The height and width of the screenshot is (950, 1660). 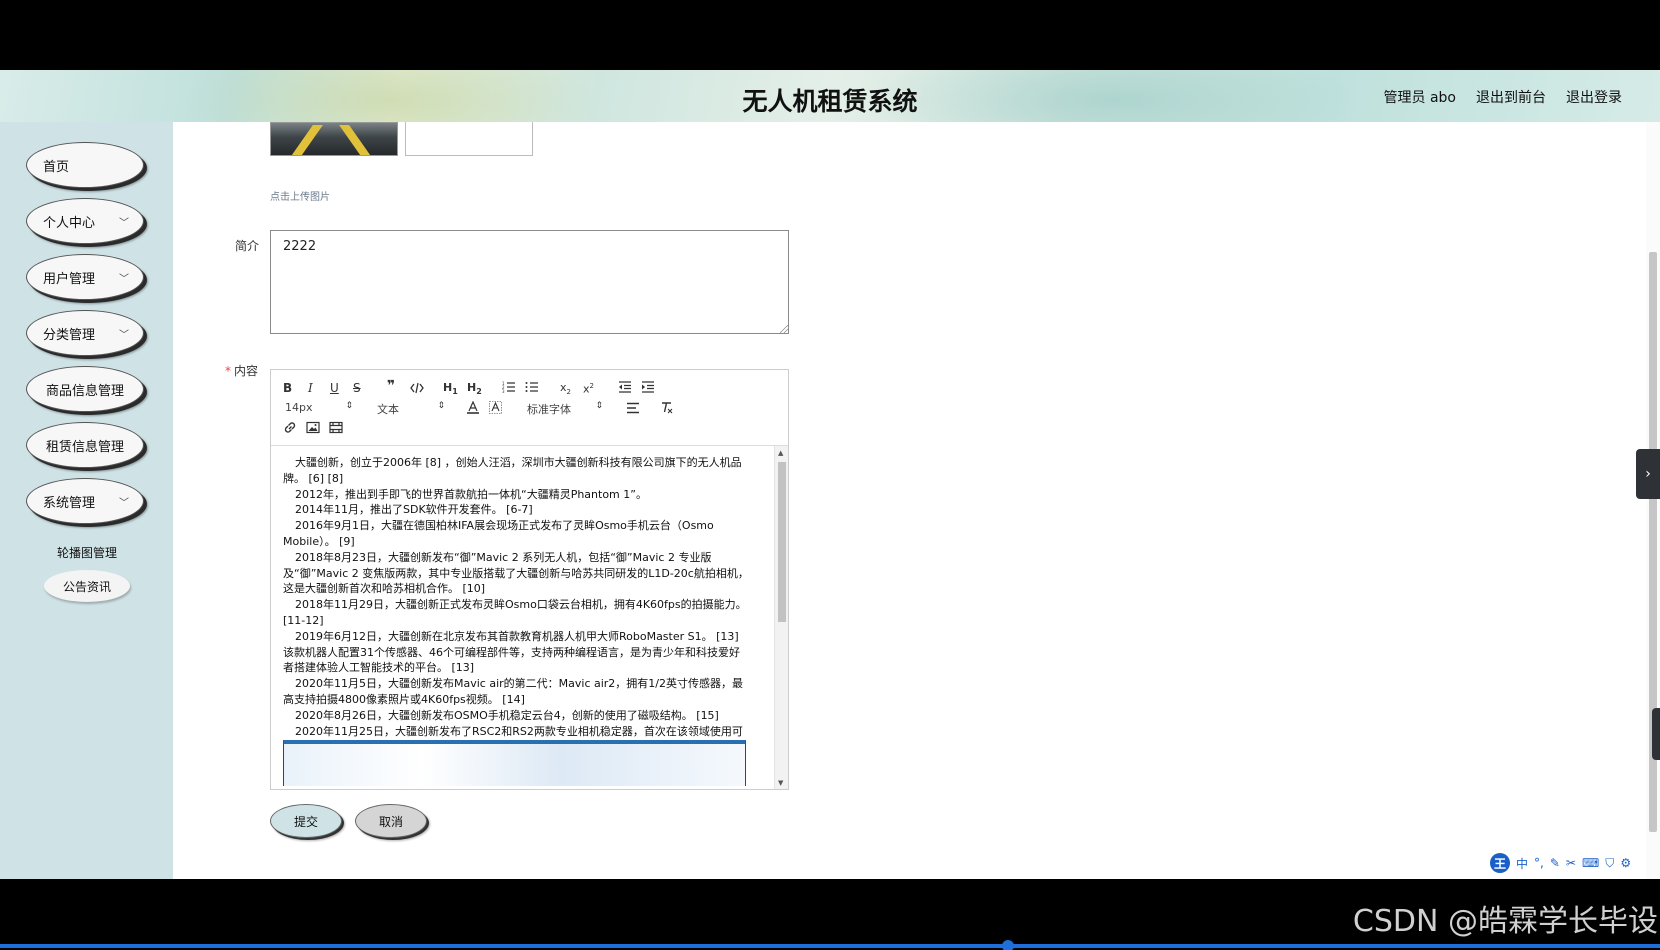 What do you see at coordinates (588, 388) in the screenshot?
I see `superscript-button: x2` at bounding box center [588, 388].